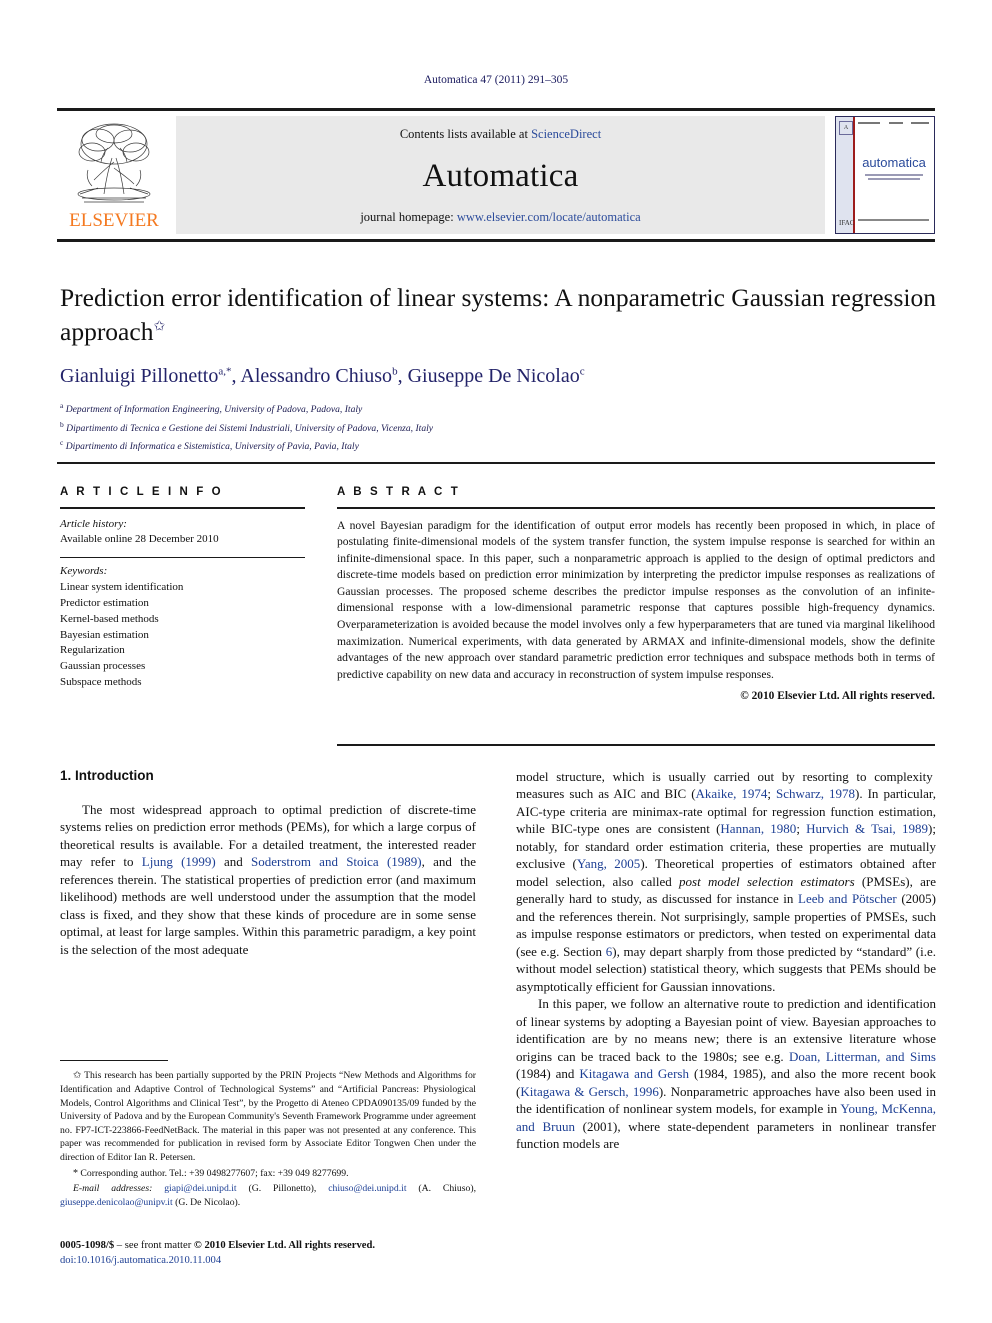  Describe the element at coordinates (815, 793) in the screenshot. I see `citation-link: Schwarz, 1978` at that location.